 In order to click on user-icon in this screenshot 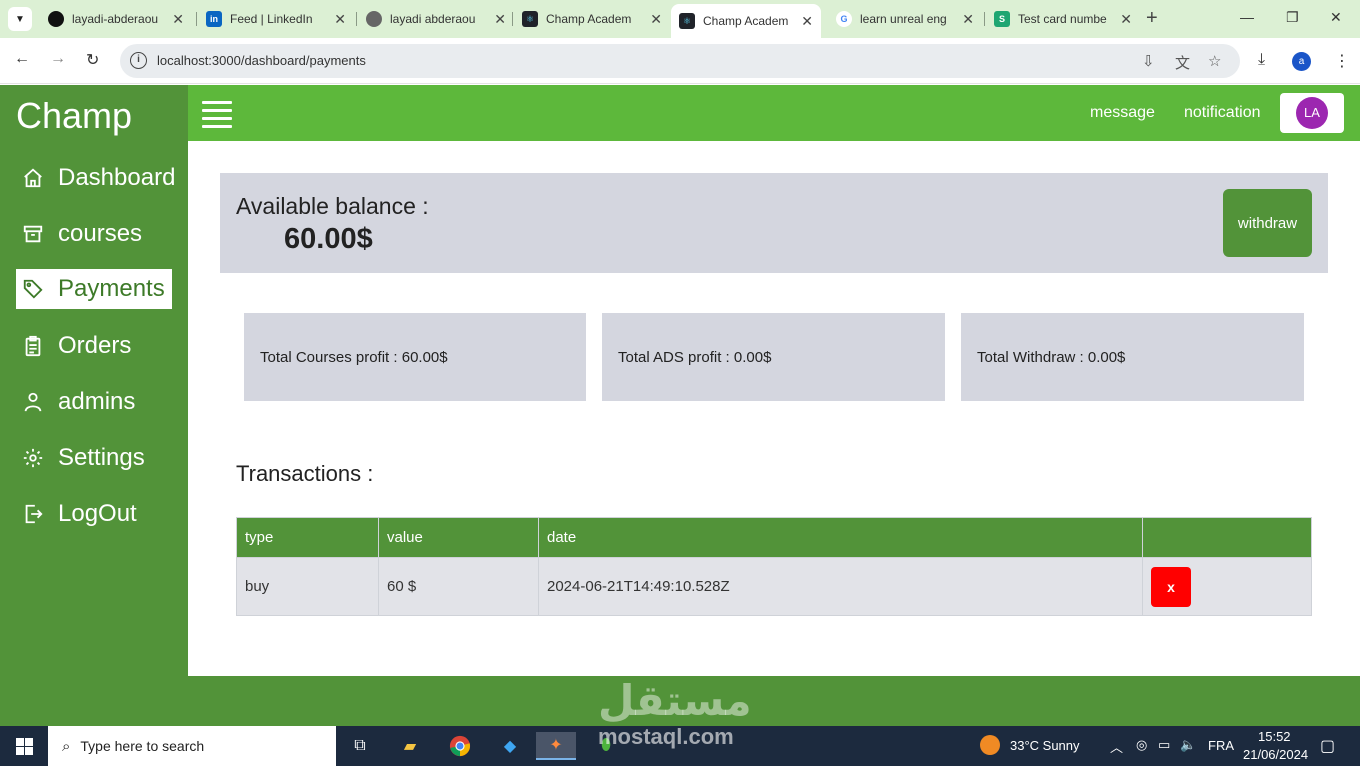, I will do `click(33, 402)`.